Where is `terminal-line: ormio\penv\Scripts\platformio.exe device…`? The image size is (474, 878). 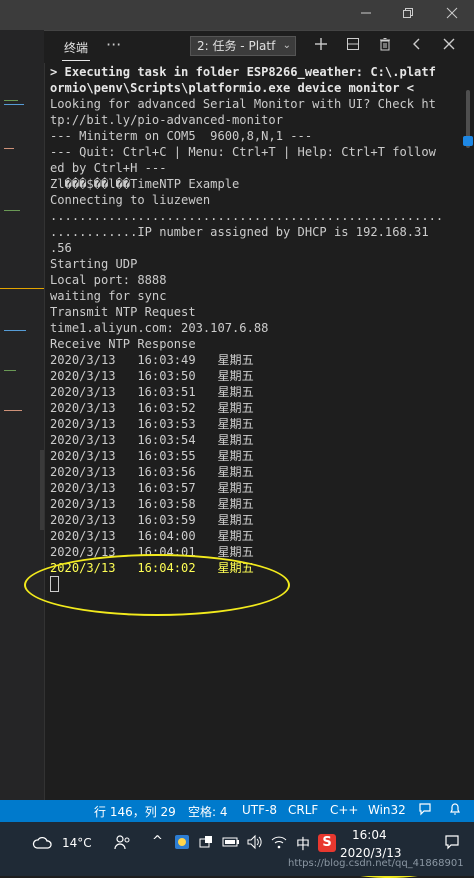
terminal-line: ormio\penv\Scripts\platformio.exe device… is located at coordinates (232, 88).